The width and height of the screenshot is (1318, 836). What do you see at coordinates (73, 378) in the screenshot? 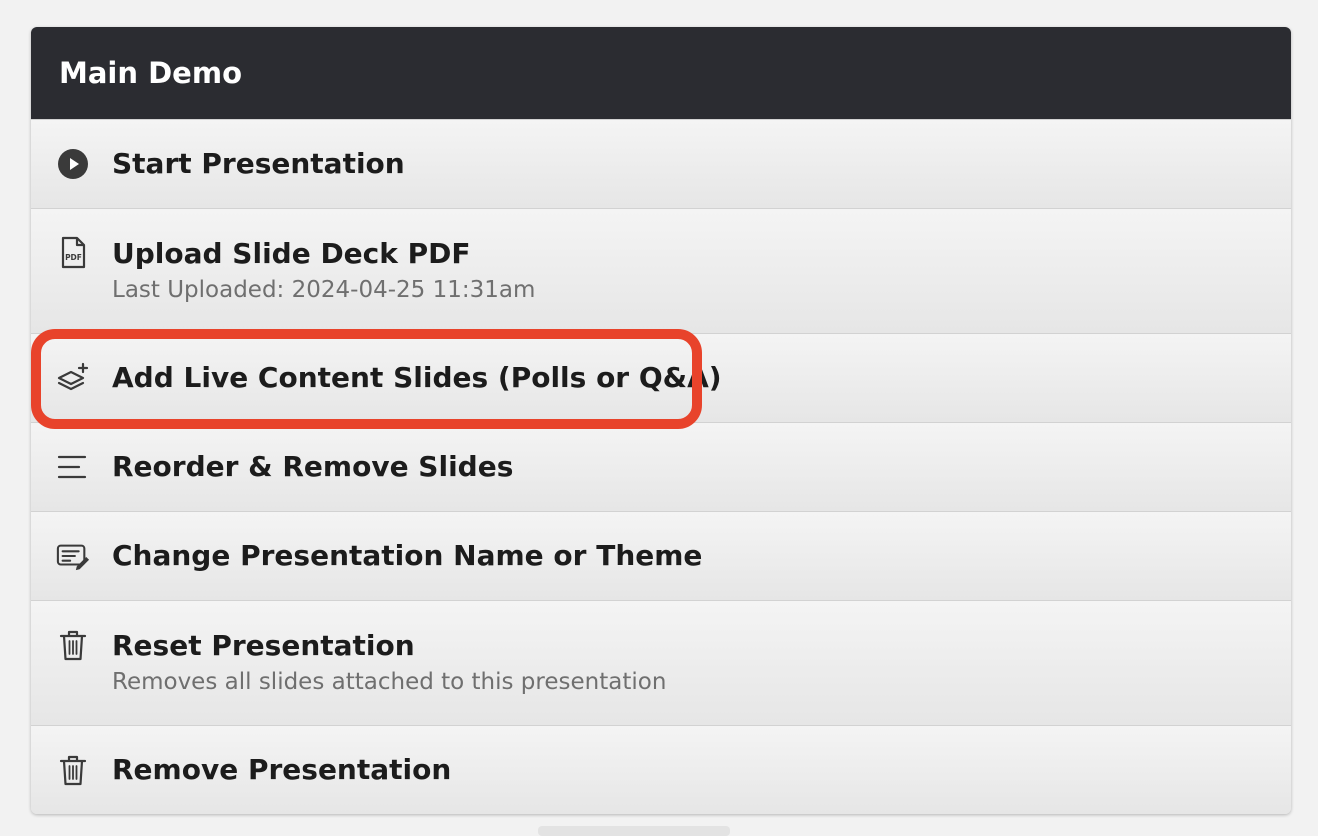
I see `layers-add-icon` at bounding box center [73, 378].